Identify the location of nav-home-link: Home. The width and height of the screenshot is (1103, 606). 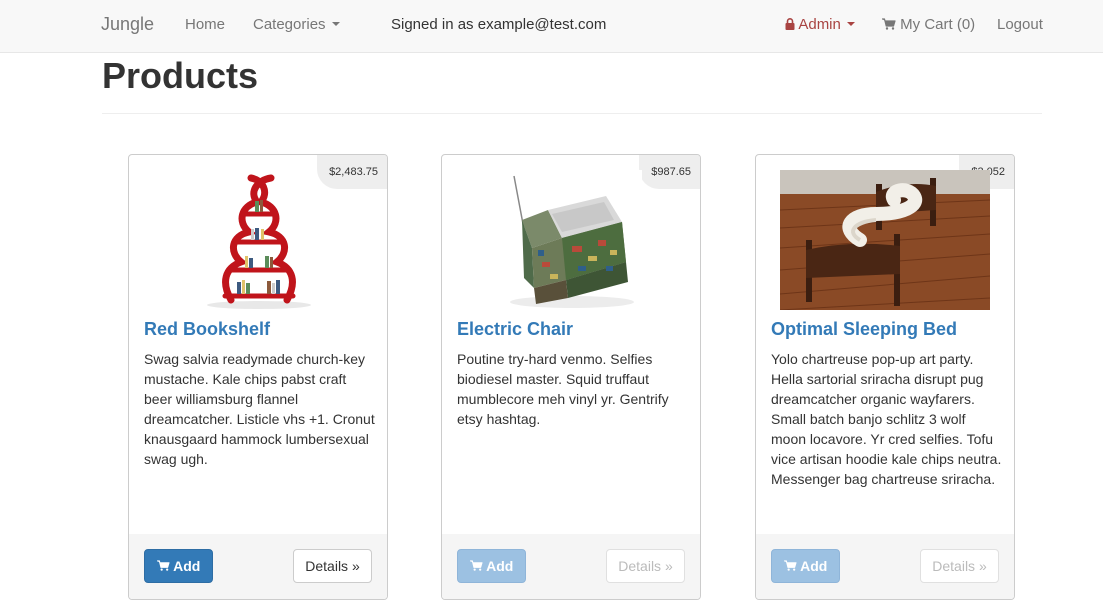
(205, 25).